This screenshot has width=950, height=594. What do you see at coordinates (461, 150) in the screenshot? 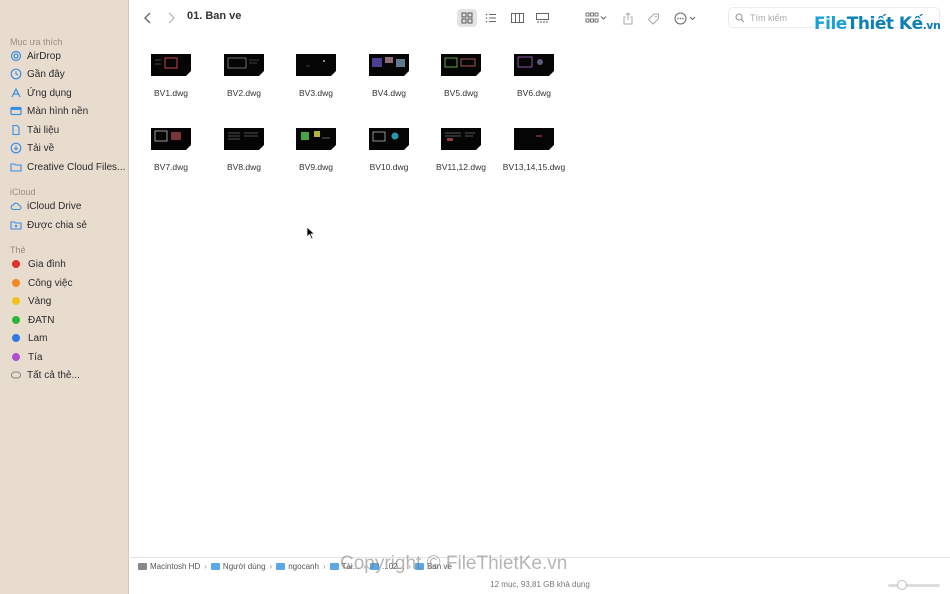
I see `file-item: BV11,12.dwg` at bounding box center [461, 150].